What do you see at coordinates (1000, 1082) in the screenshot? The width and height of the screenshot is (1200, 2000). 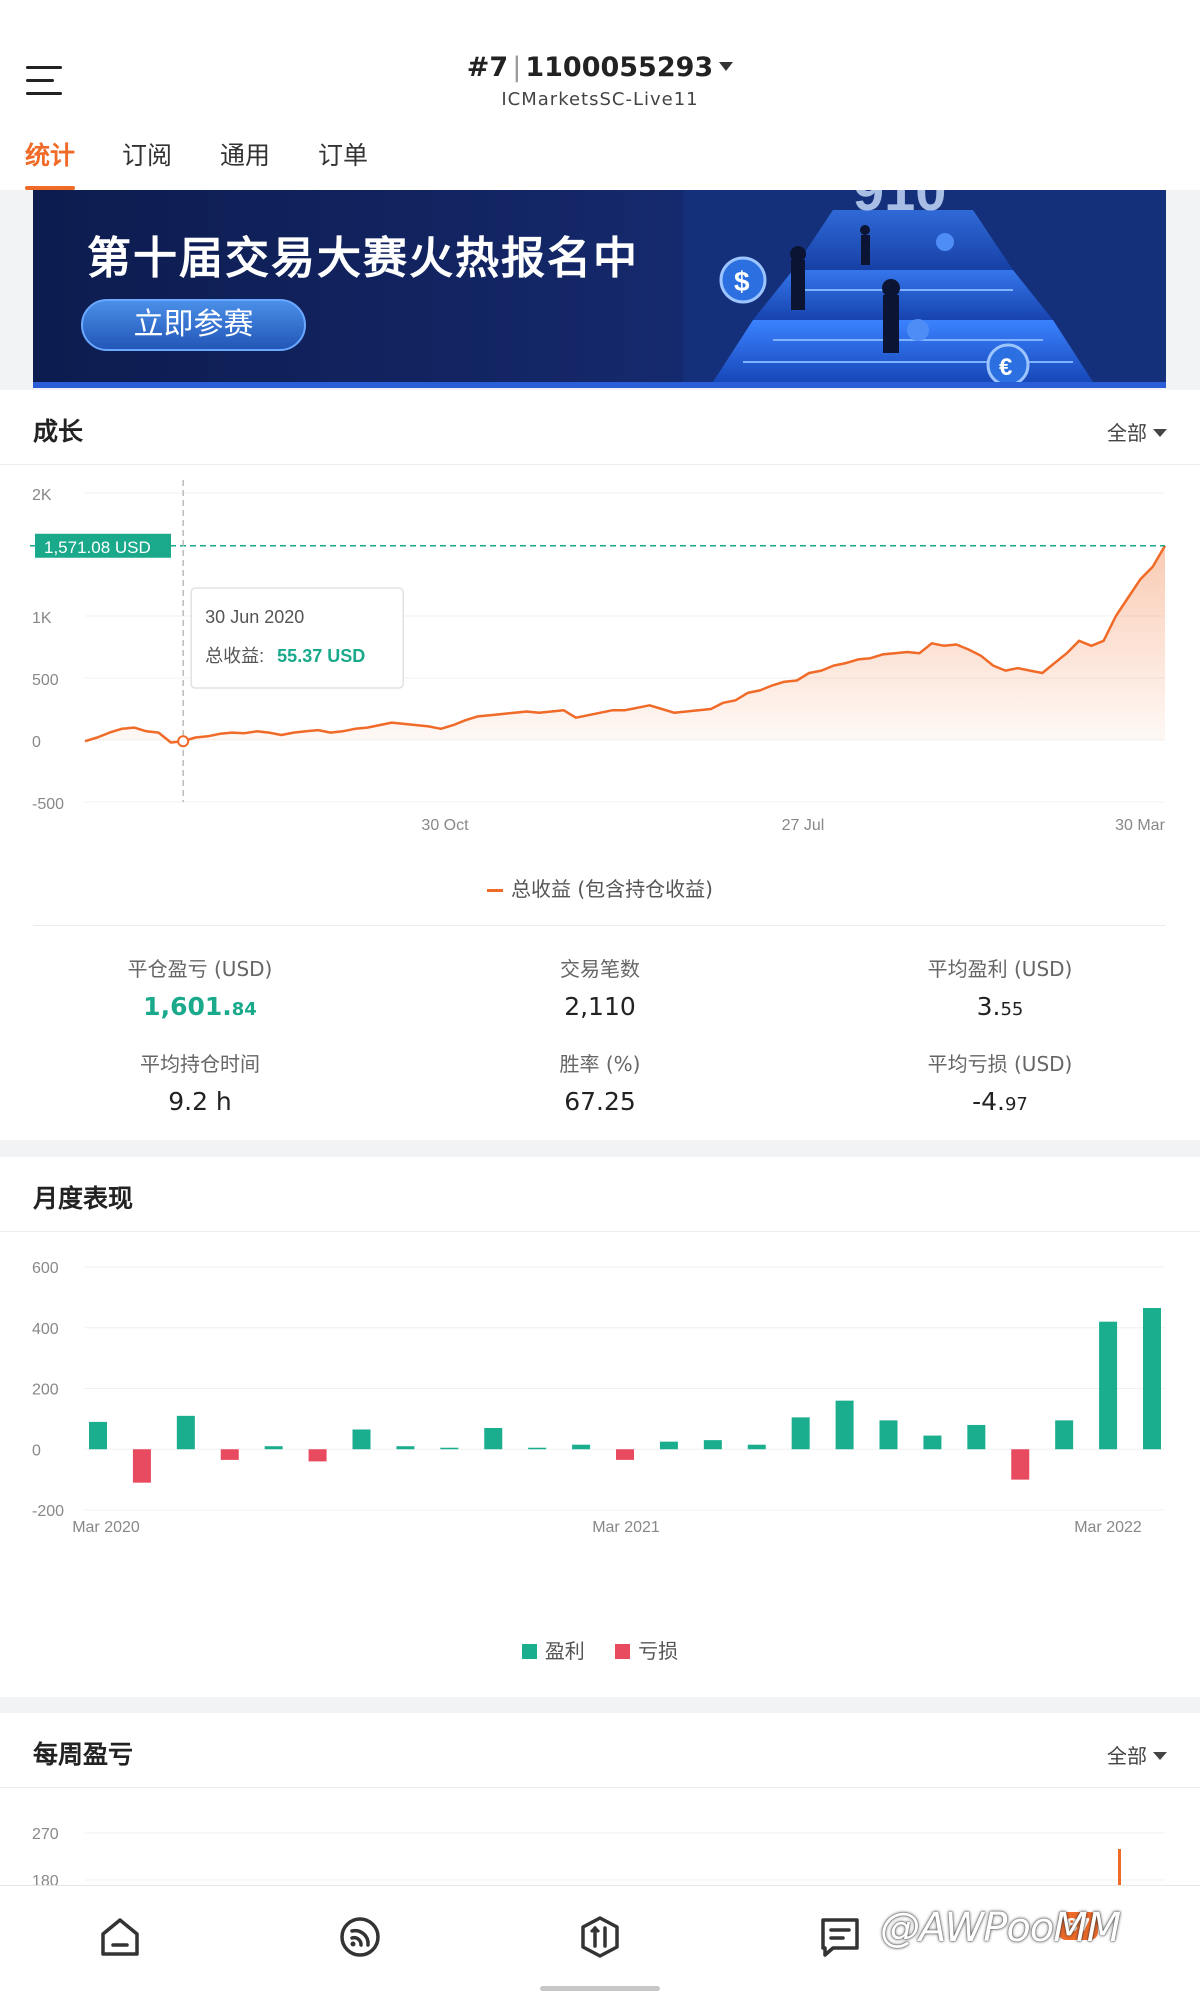 I see `stat-item: 平均亏损 (USD) -4.97` at bounding box center [1000, 1082].